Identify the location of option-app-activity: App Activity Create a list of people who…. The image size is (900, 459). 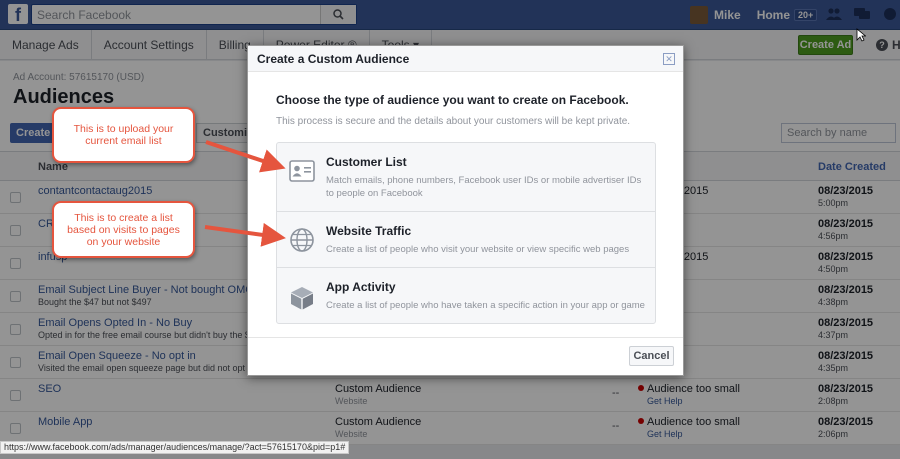
(466, 296).